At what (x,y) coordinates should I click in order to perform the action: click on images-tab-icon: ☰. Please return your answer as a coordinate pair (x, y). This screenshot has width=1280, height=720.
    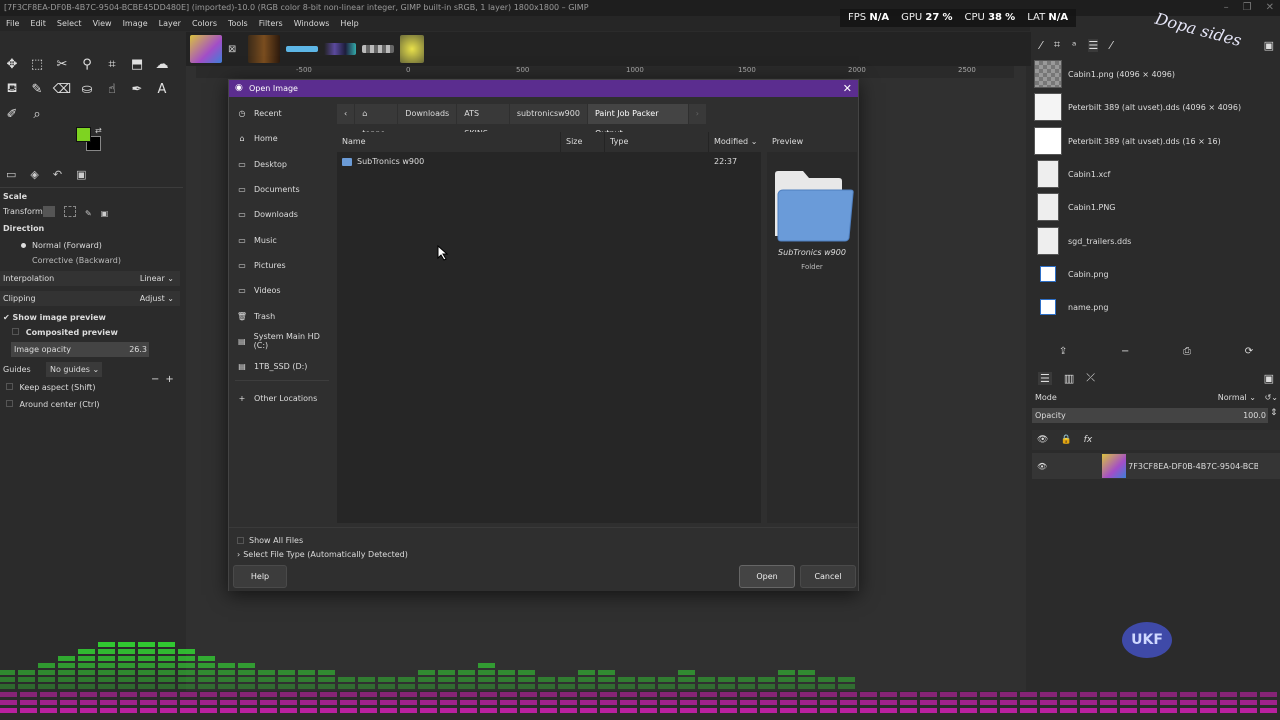
    Looking at the image, I should click on (1093, 45).